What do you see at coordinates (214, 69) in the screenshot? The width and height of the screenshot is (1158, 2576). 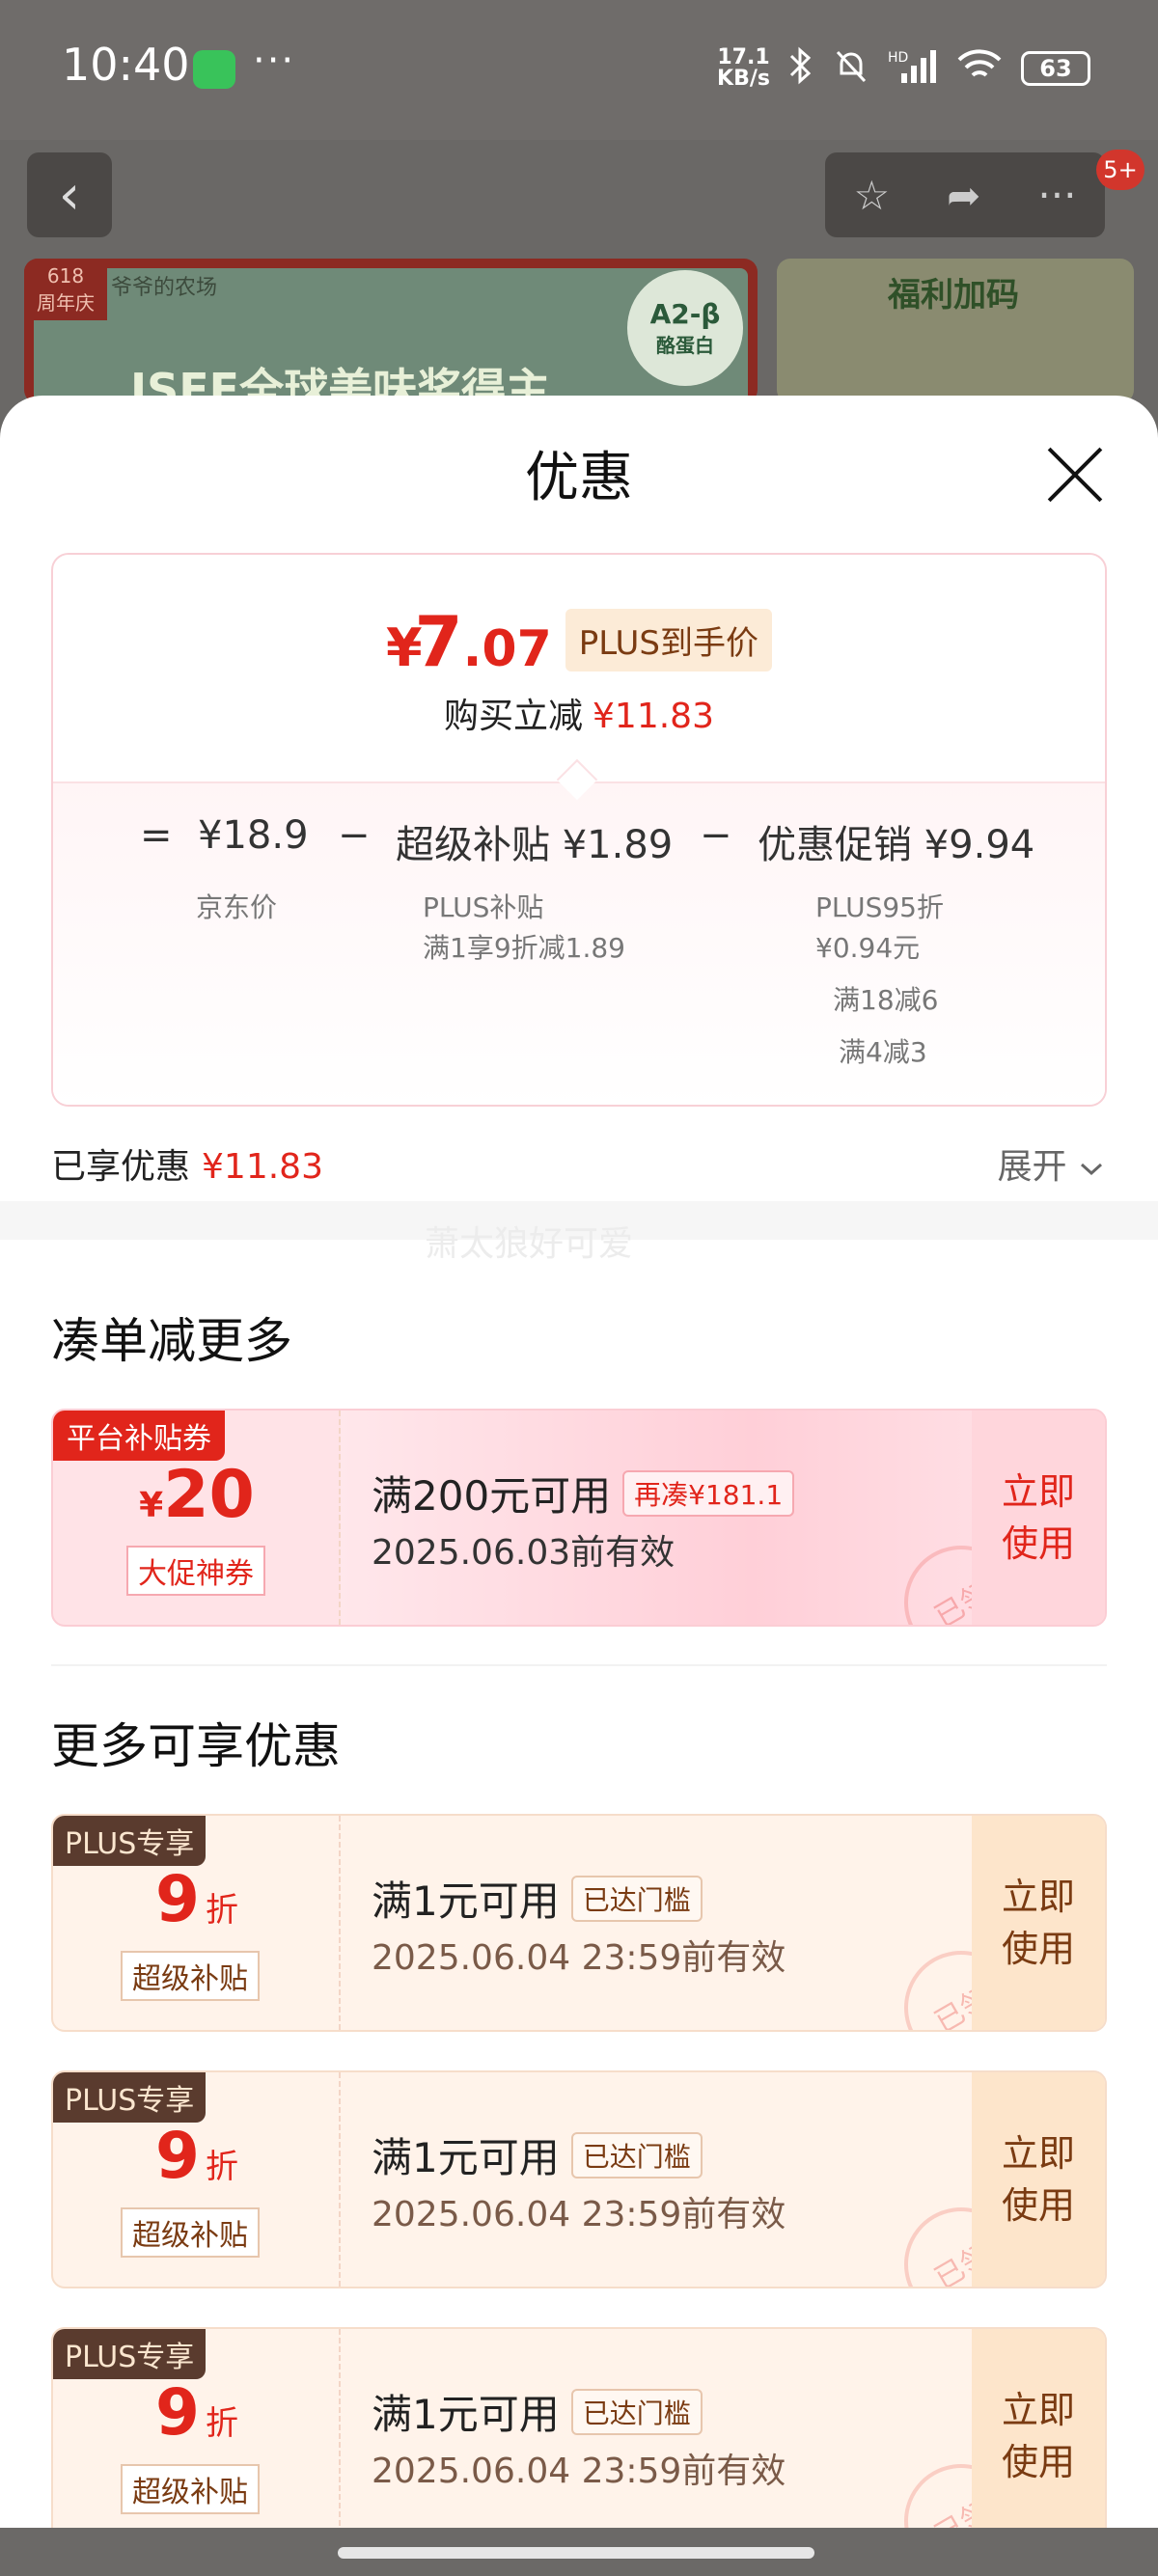 I see `wechat-icon` at bounding box center [214, 69].